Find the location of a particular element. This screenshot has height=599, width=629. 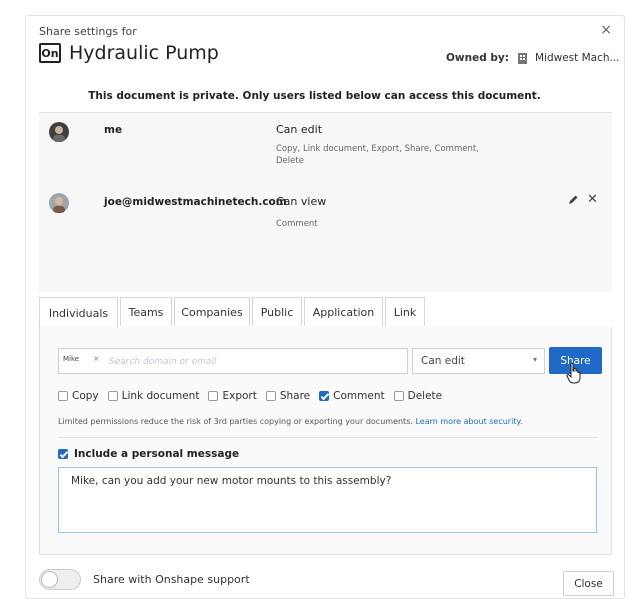

edit-permission-icon is located at coordinates (573, 202).